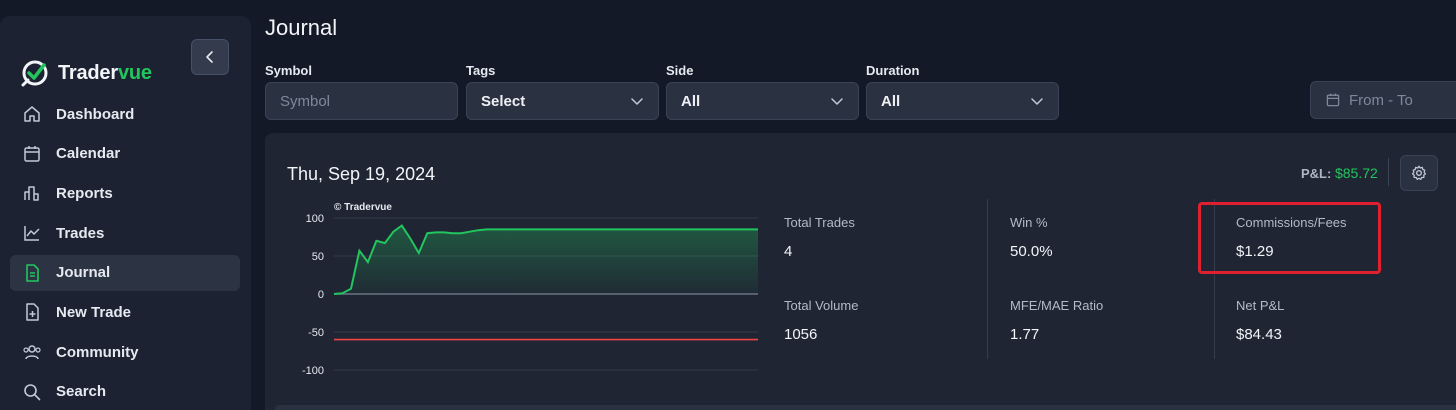 This screenshot has height=410, width=1456. I want to click on sidebar-item-dashboard: Dashboard, so click(125, 114).